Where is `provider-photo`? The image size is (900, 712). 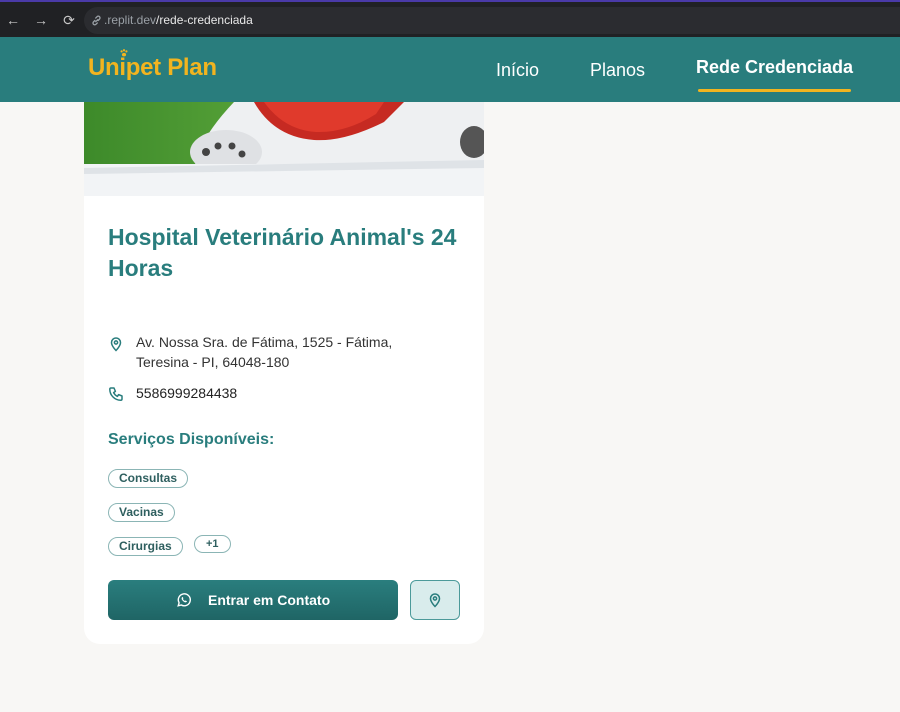 provider-photo is located at coordinates (284, 149).